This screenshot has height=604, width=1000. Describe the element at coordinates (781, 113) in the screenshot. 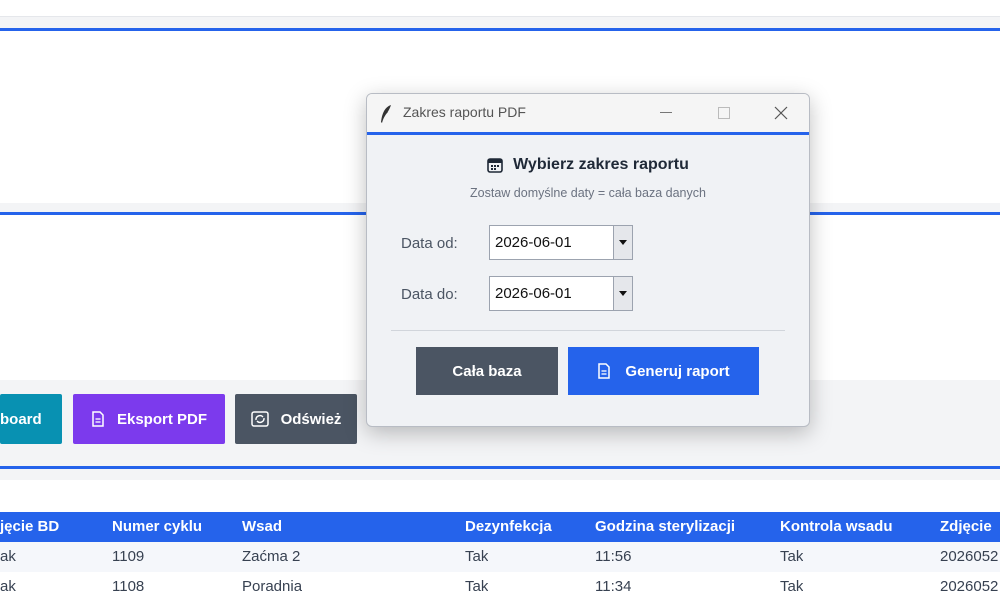

I see `close-icon` at that location.